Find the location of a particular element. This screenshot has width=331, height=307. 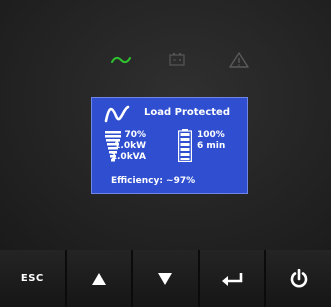

power-button is located at coordinates (298, 278).